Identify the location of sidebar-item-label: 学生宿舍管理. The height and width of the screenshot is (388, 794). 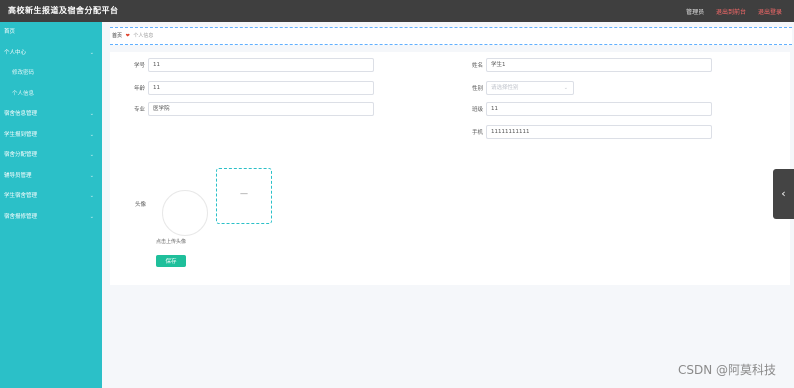
(21, 196).